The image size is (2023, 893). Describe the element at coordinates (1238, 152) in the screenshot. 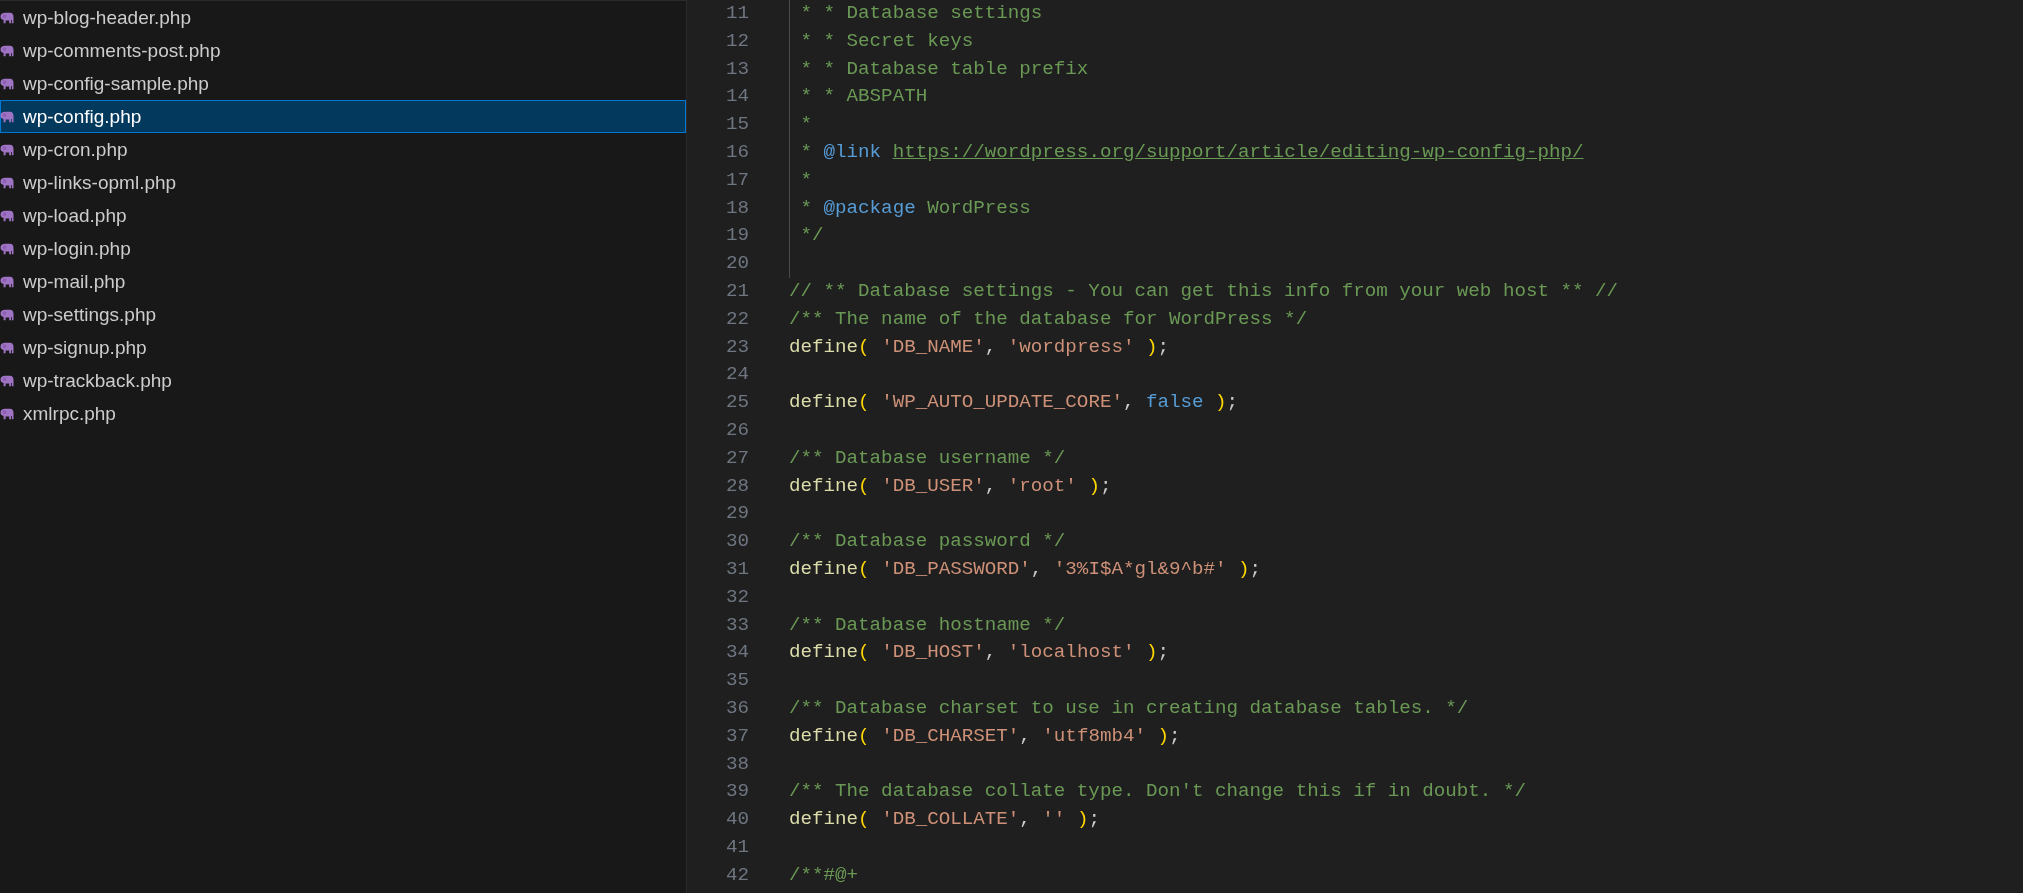

I see `url-link: https://wordpress.org/support/article/editing-wp-config-php/` at that location.